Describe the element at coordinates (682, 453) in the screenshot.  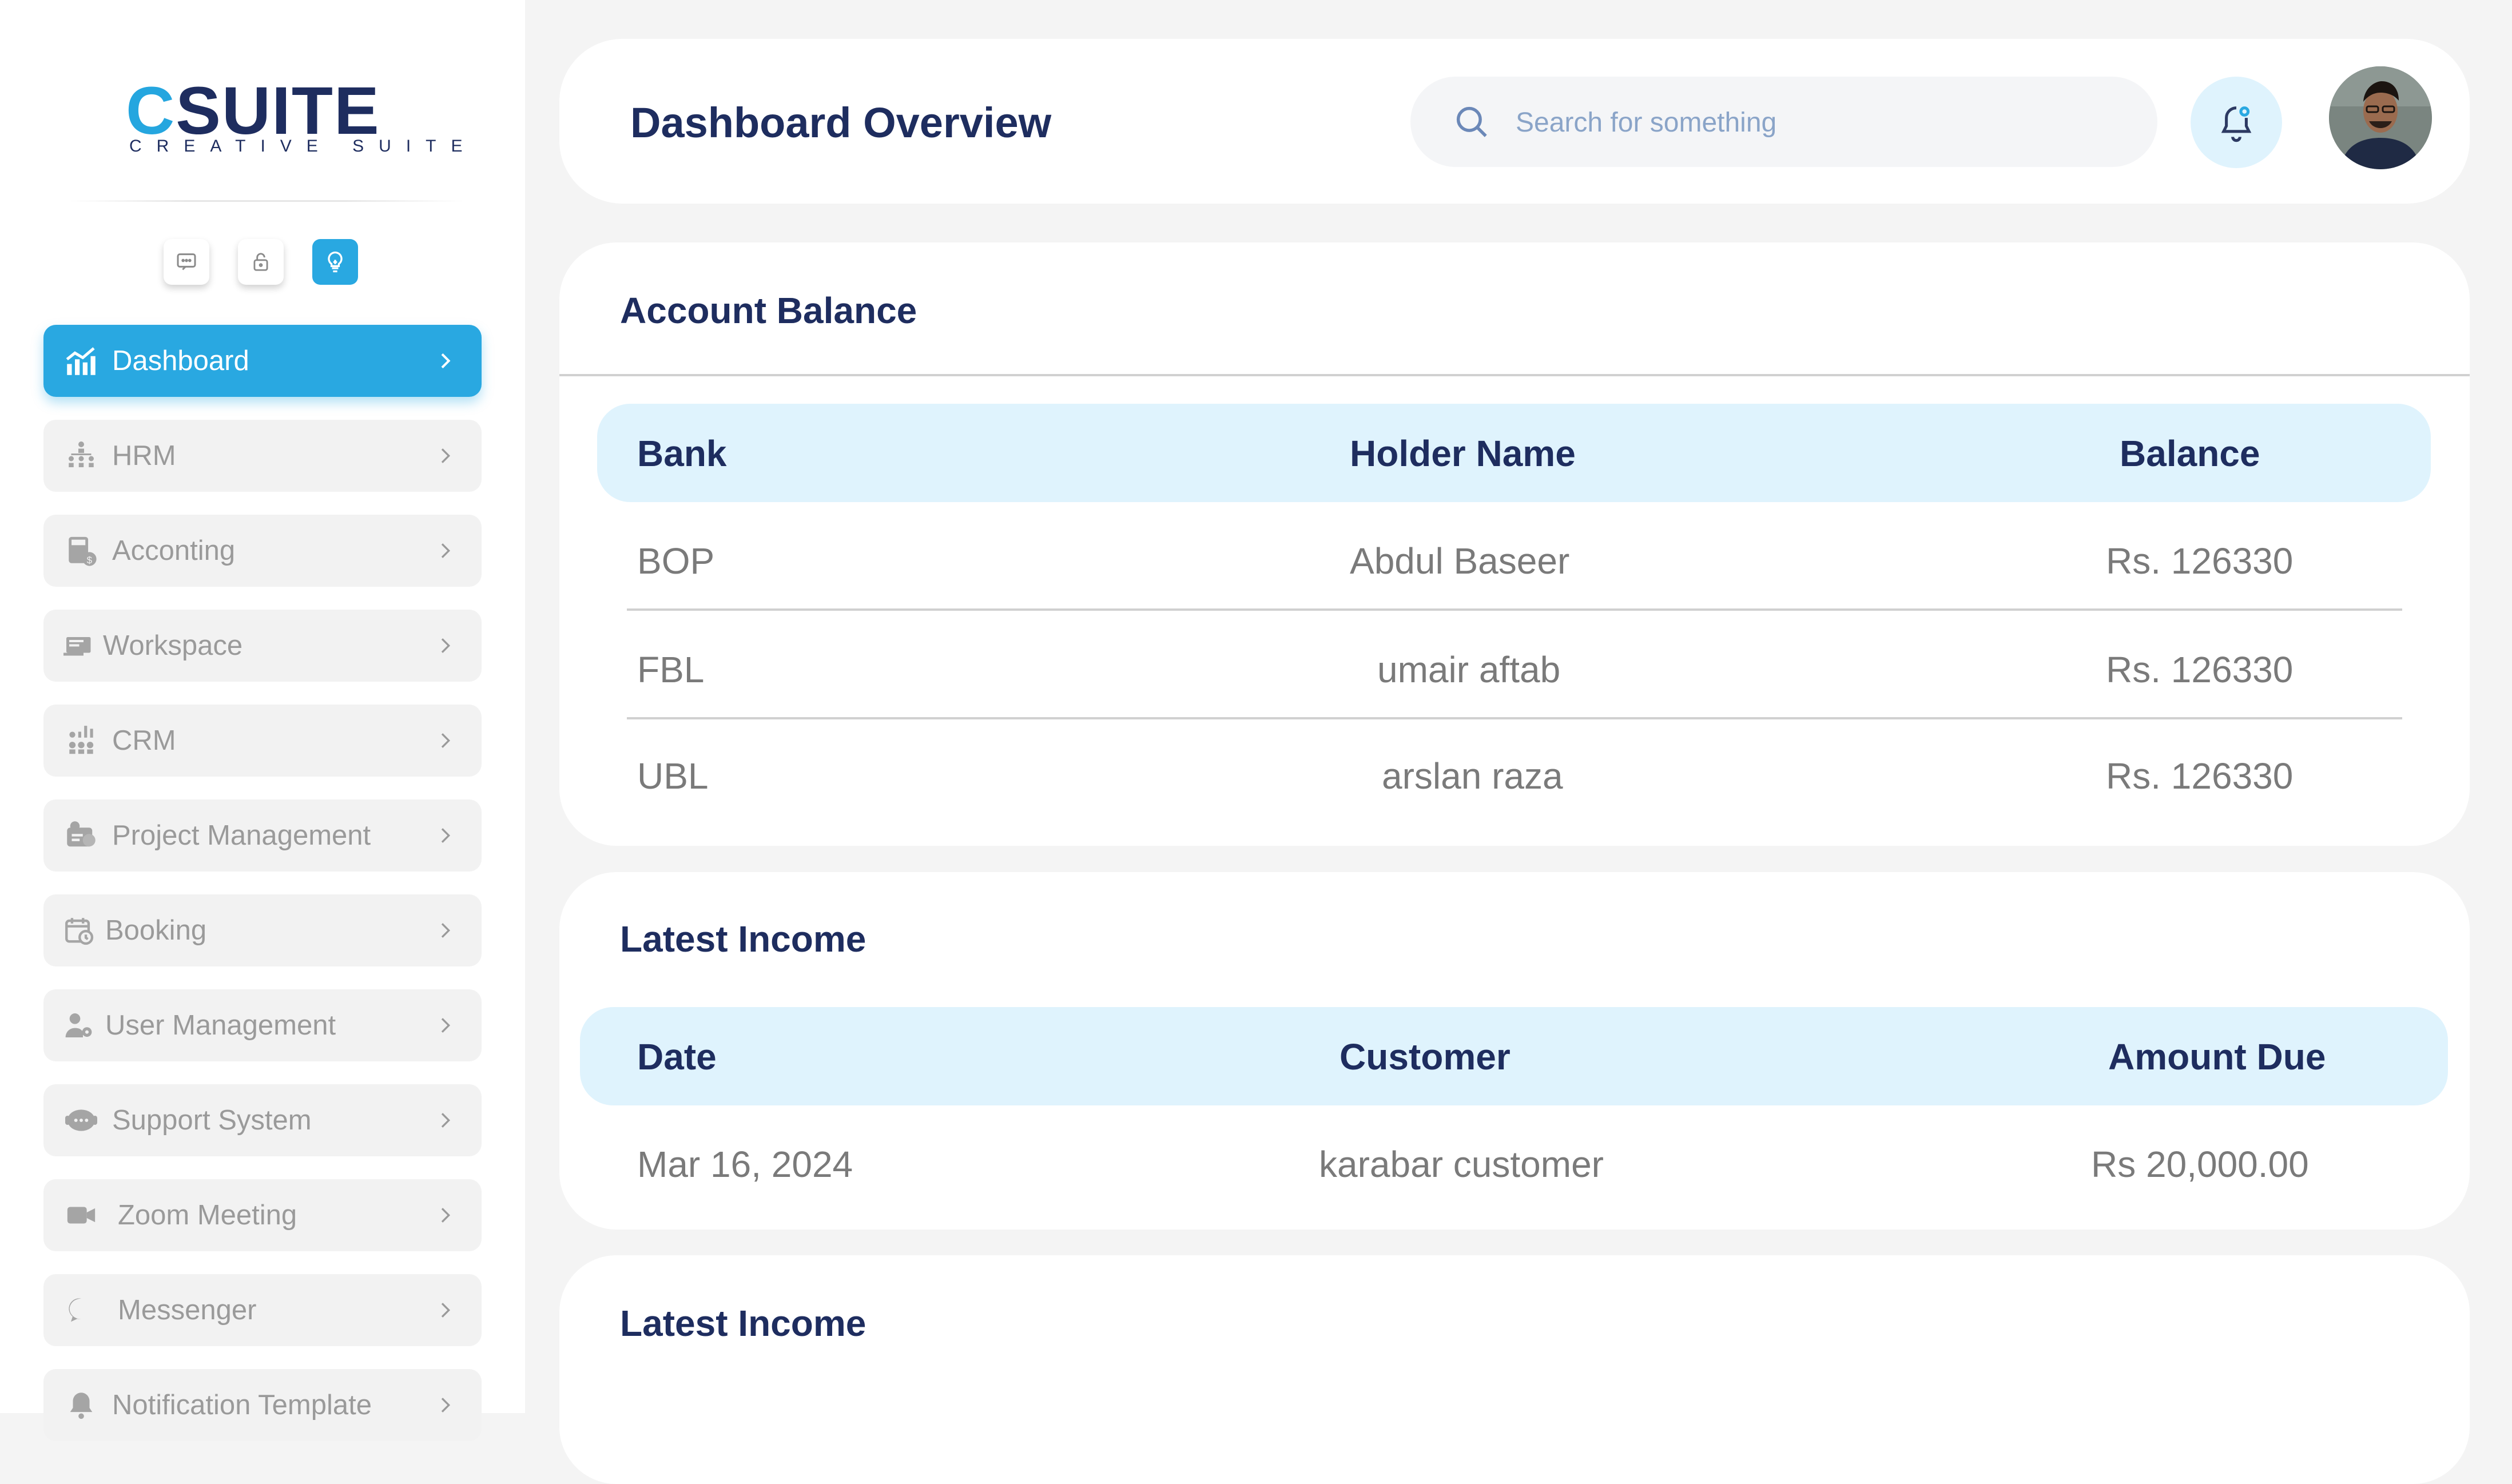
I see `column-header-bank: Bank` at that location.